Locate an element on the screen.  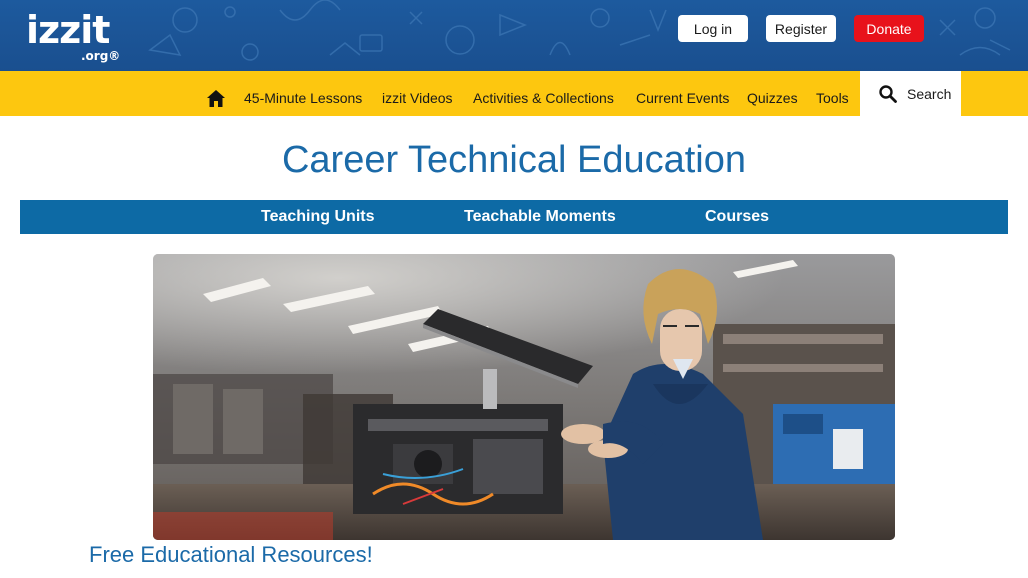
site-header: izzit .org® Log in Register Donate is located at coordinates (514, 35).